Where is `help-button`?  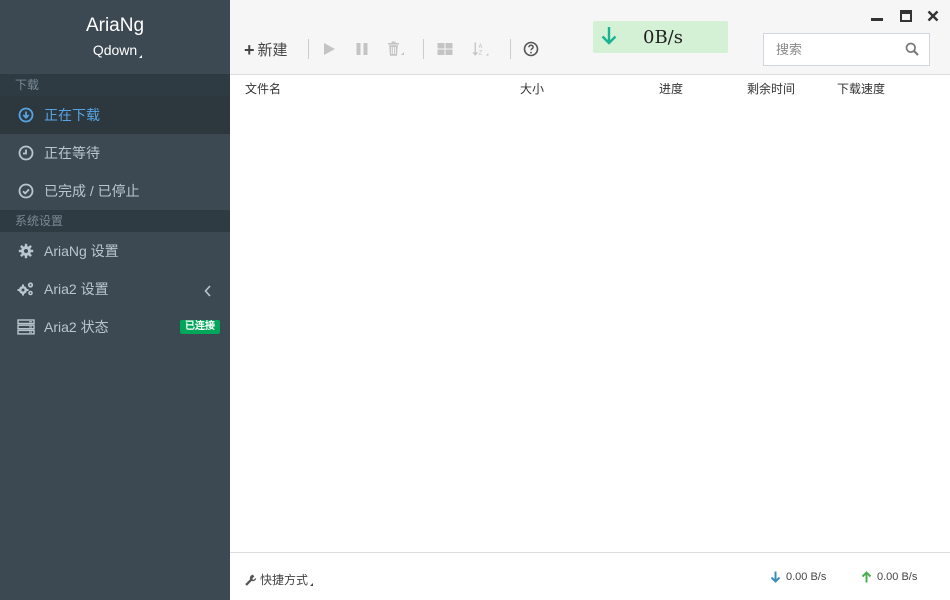 help-button is located at coordinates (531, 49).